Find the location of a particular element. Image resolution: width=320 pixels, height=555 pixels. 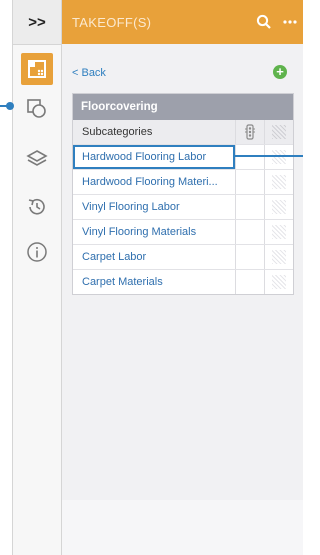

layers-stack-icon is located at coordinates (36, 108).